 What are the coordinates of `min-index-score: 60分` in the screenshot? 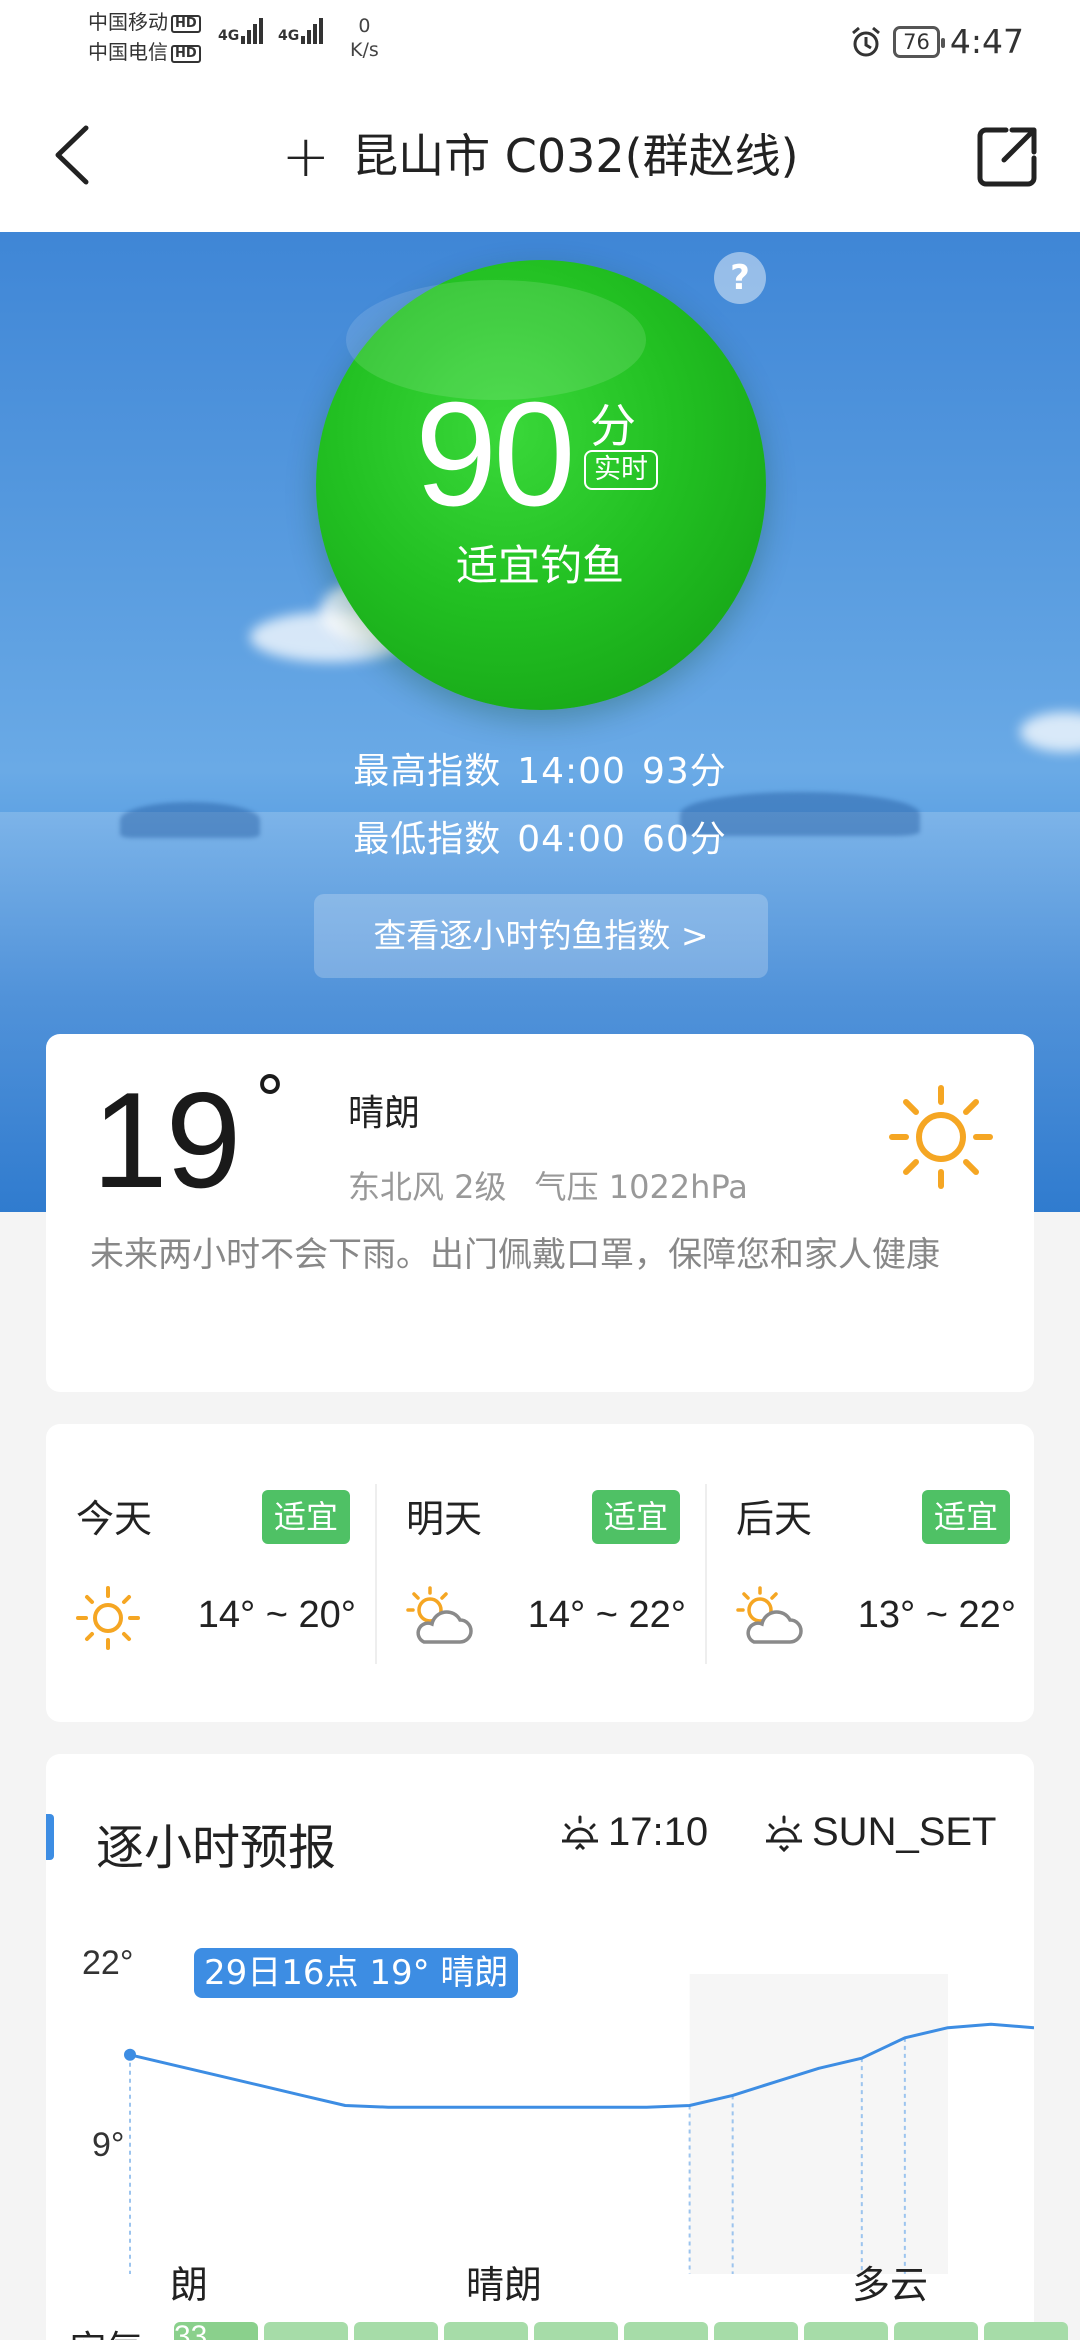 It's located at (684, 839).